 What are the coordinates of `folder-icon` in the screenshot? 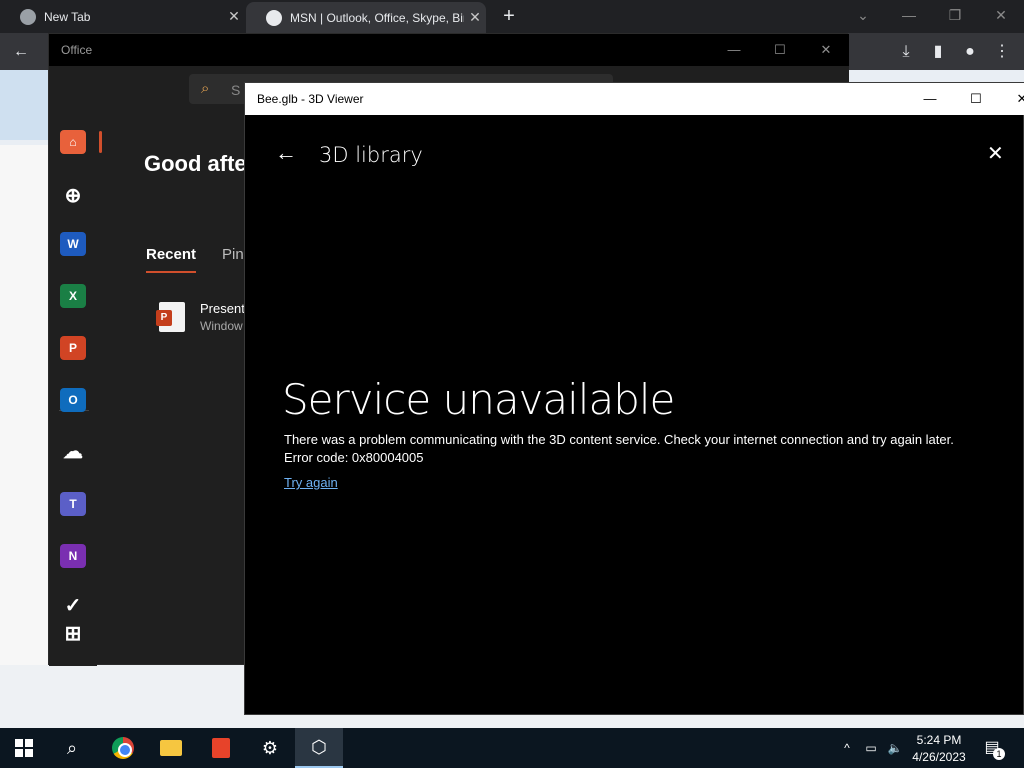 It's located at (171, 748).